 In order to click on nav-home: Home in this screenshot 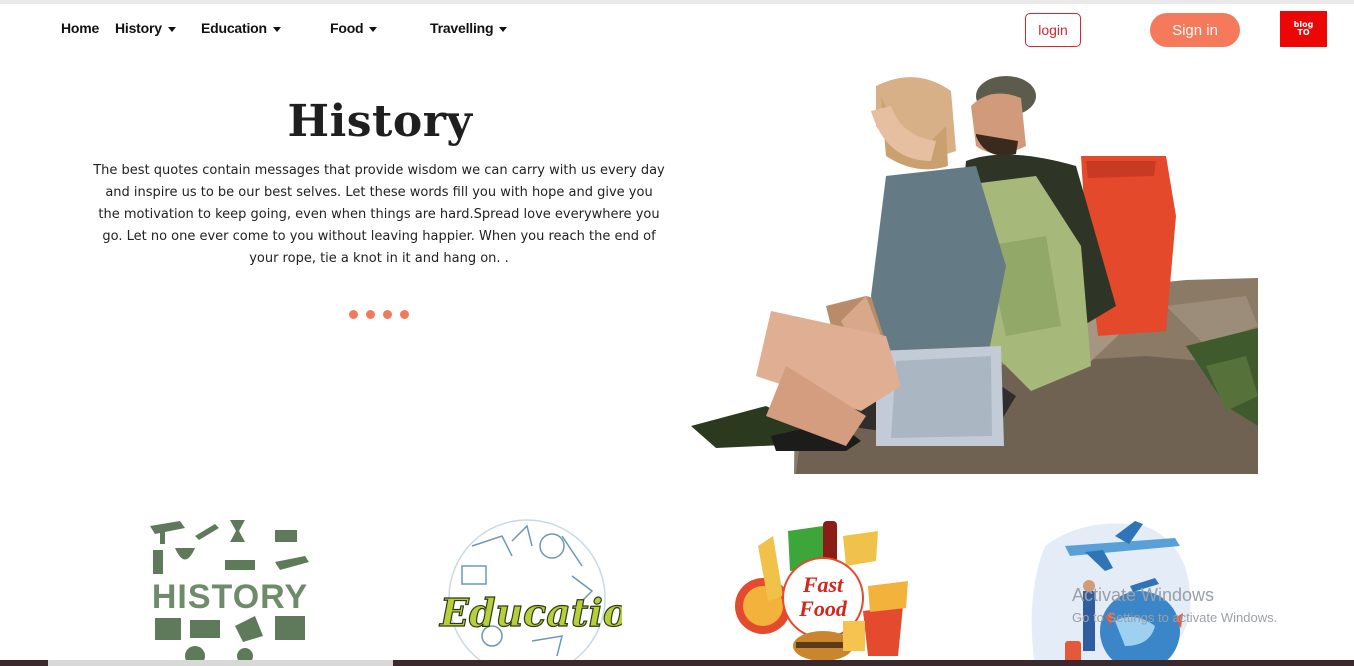, I will do `click(80, 28)`.